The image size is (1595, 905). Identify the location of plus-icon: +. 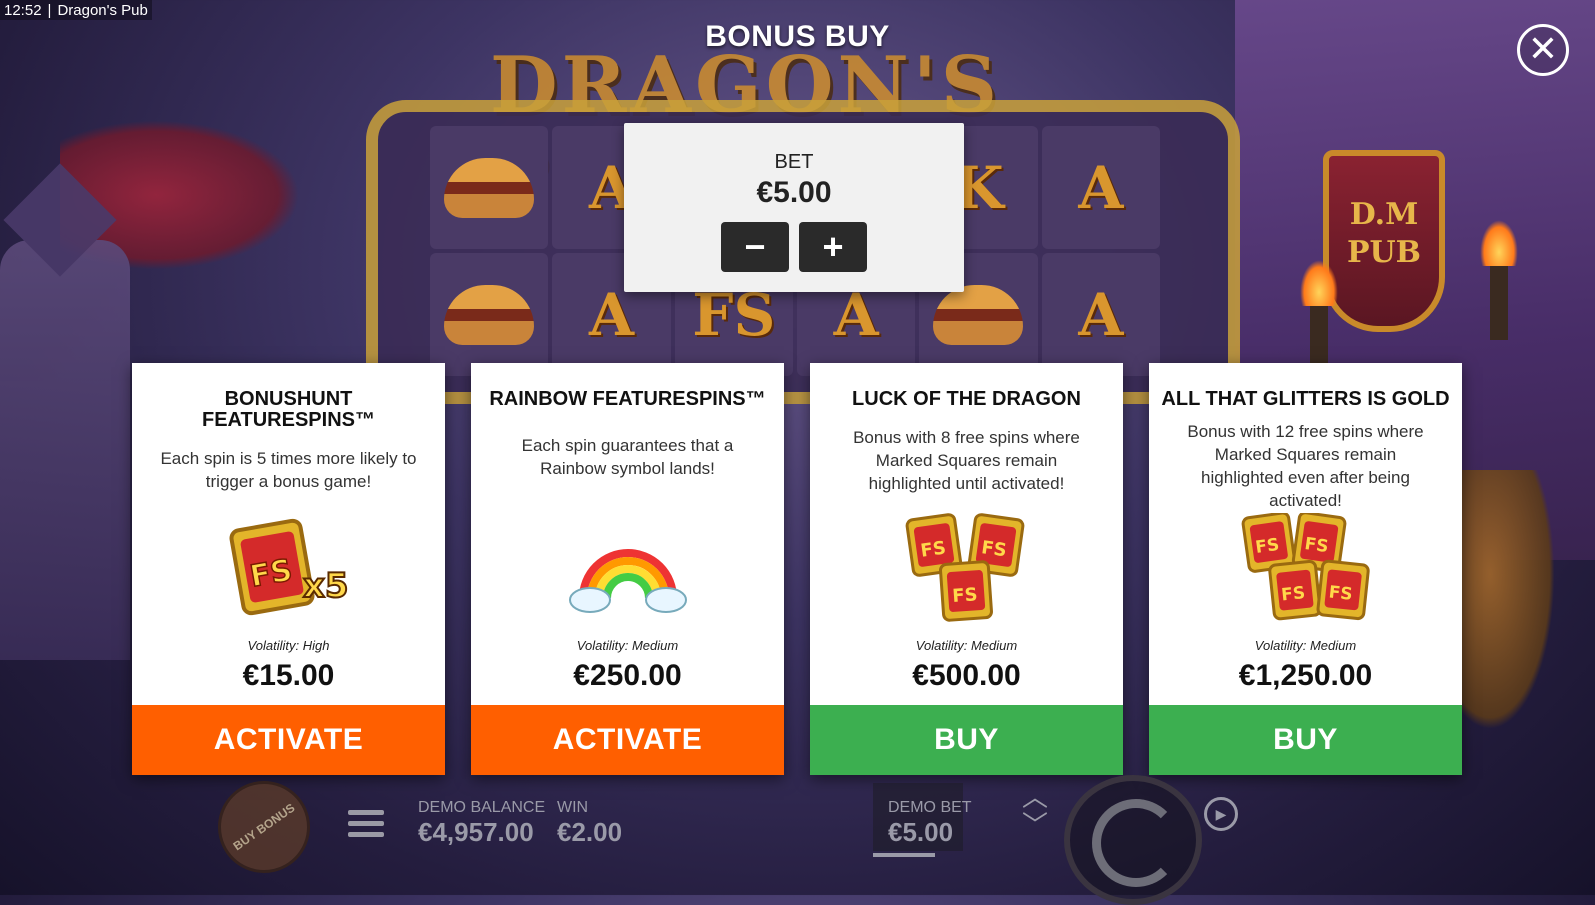
(833, 246).